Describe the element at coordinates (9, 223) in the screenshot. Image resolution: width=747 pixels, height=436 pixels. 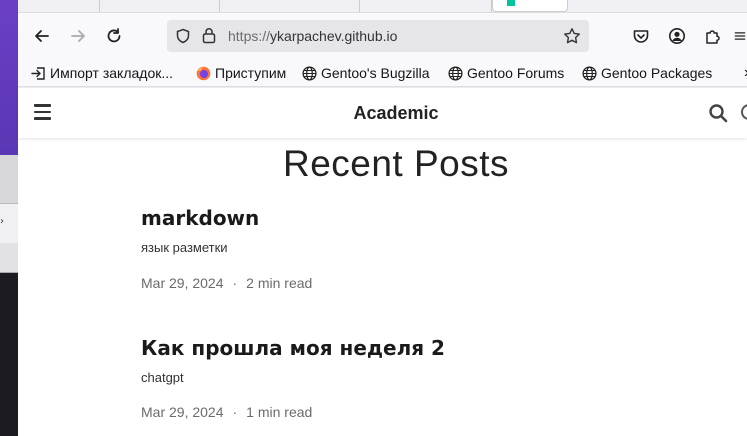
I see `background-window-item: ›` at that location.